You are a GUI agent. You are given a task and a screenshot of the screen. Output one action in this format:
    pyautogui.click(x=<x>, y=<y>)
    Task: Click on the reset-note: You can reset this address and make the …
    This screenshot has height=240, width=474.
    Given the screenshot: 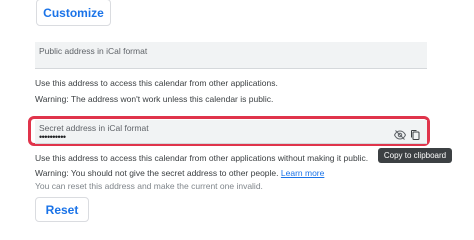 What is the action you would take?
    pyautogui.click(x=149, y=186)
    